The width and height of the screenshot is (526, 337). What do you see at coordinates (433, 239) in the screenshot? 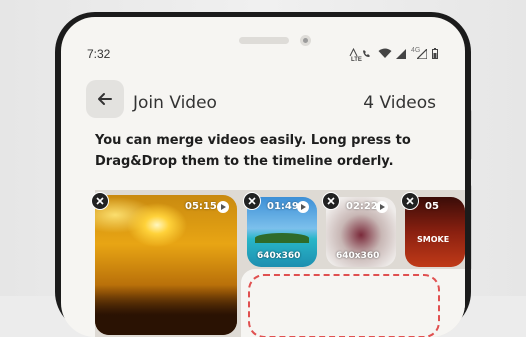
I see `clip-thumbnail-title: SMOKE` at bounding box center [433, 239].